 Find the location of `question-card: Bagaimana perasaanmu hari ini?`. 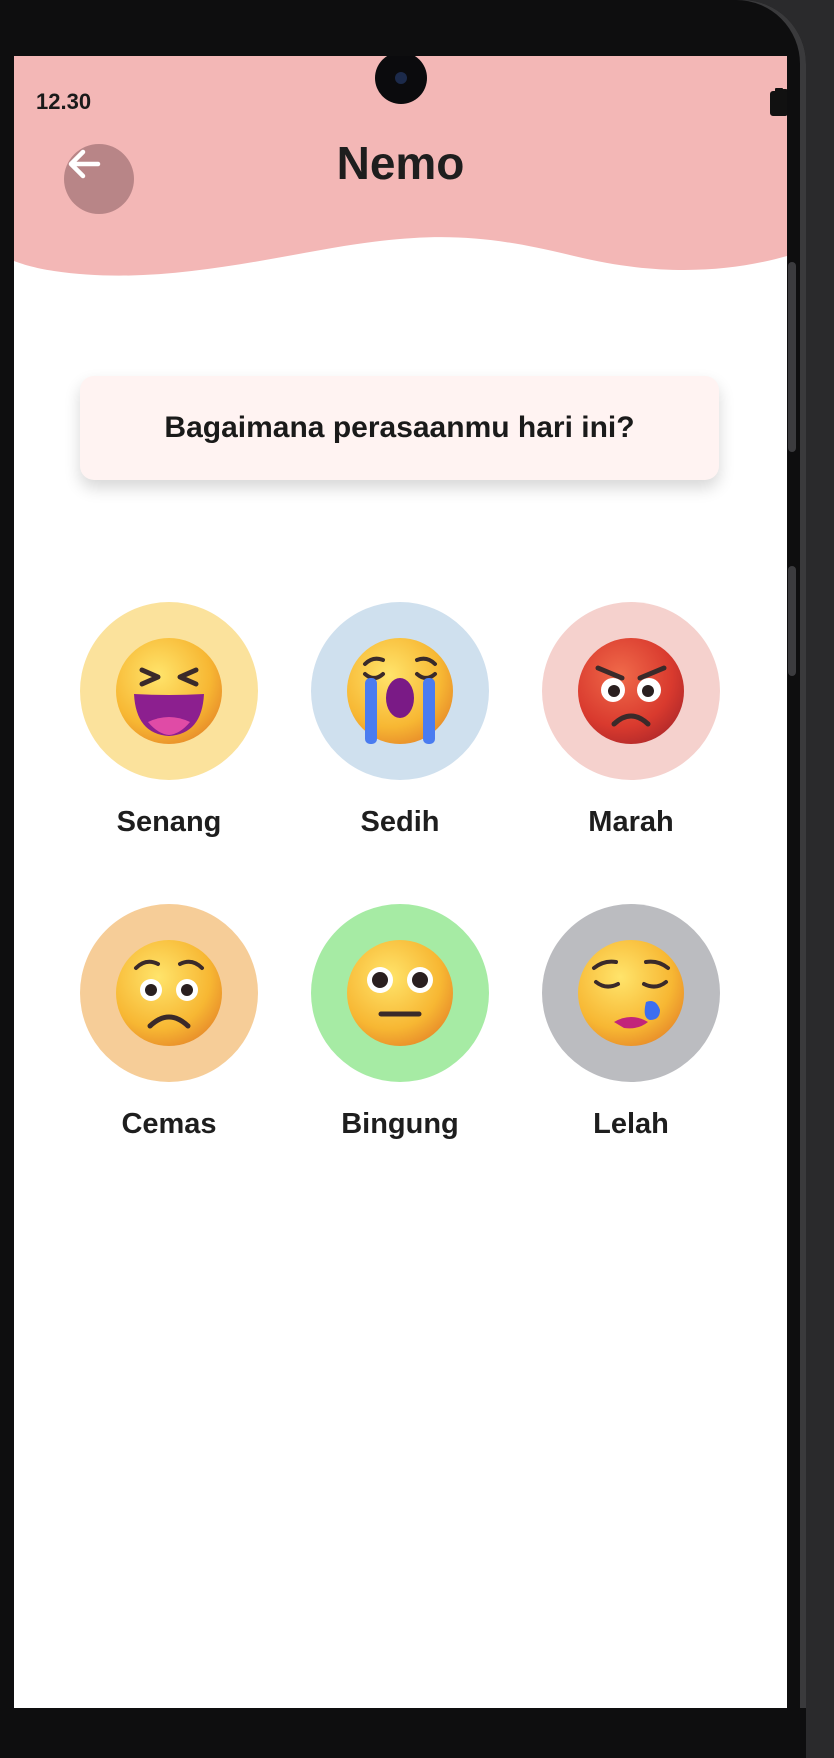

question-card: Bagaimana perasaanmu hari ini? is located at coordinates (399, 428).